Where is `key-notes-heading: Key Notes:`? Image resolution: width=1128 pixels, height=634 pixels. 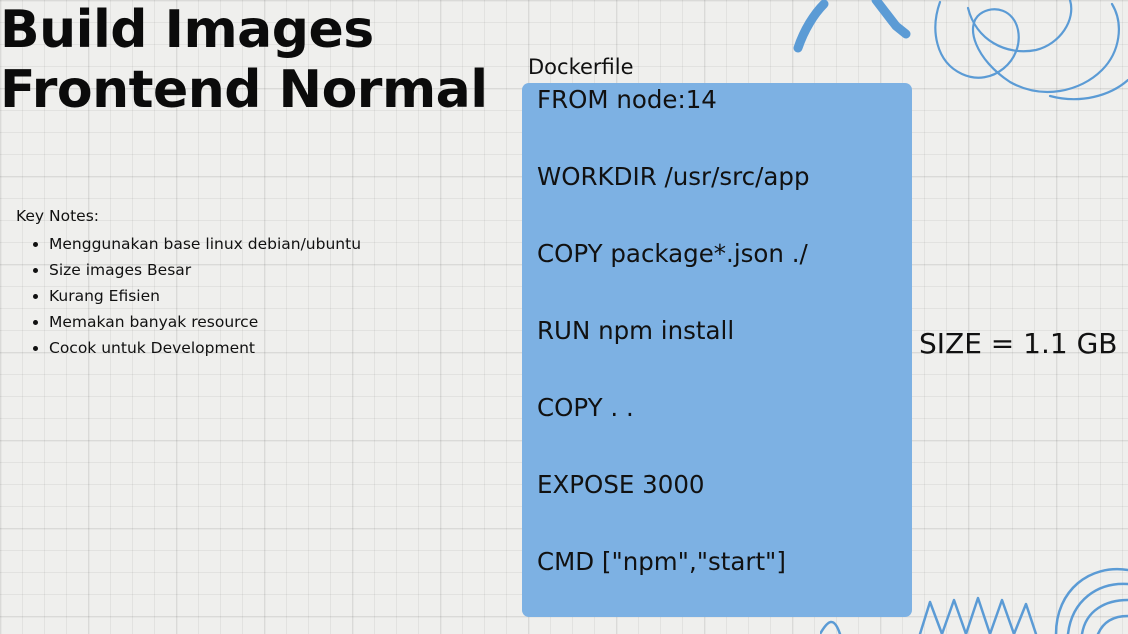
key-notes-heading: Key Notes: is located at coordinates (58, 216).